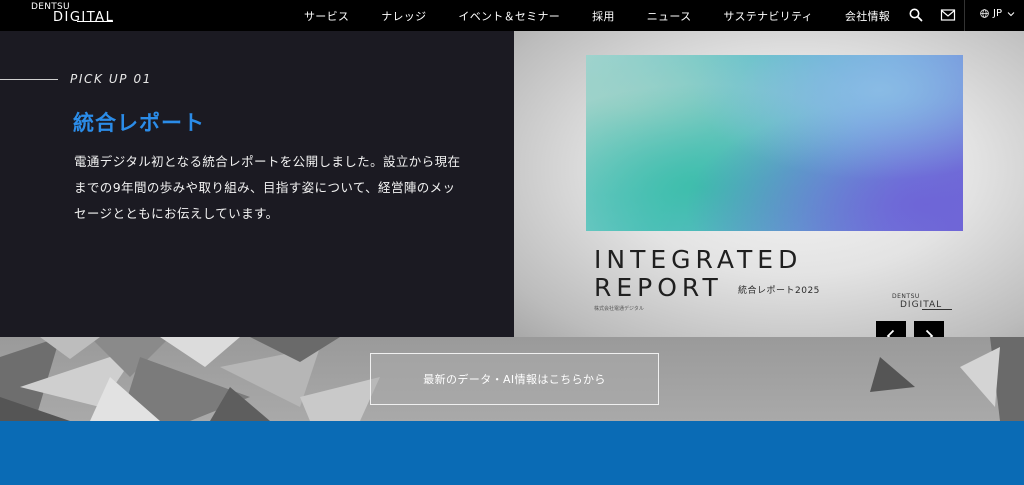 Image resolution: width=1024 pixels, height=485 pixels. What do you see at coordinates (658, 287) in the screenshot?
I see `report-title-line2: REPORT` at bounding box center [658, 287].